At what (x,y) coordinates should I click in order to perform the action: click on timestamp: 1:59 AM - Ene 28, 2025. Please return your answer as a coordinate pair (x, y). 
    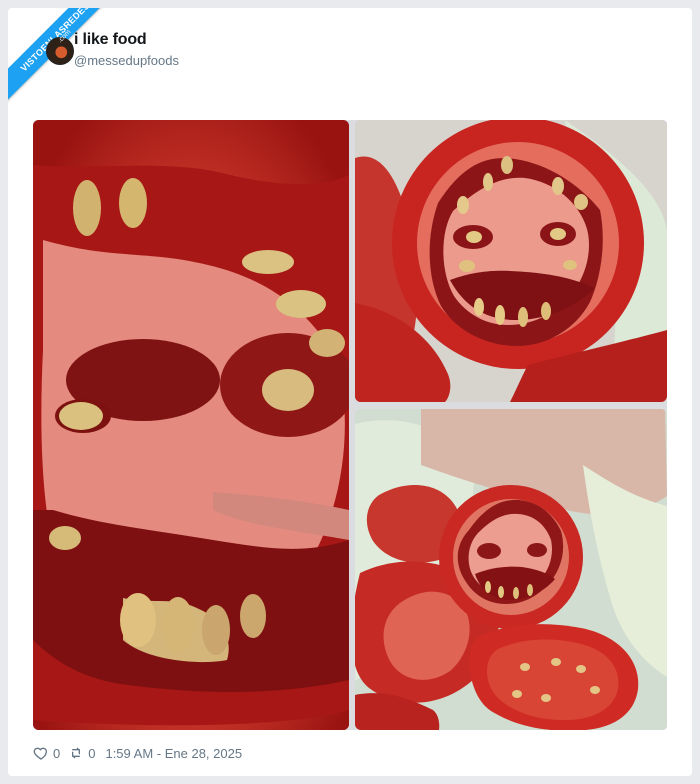
    Looking at the image, I should click on (173, 753).